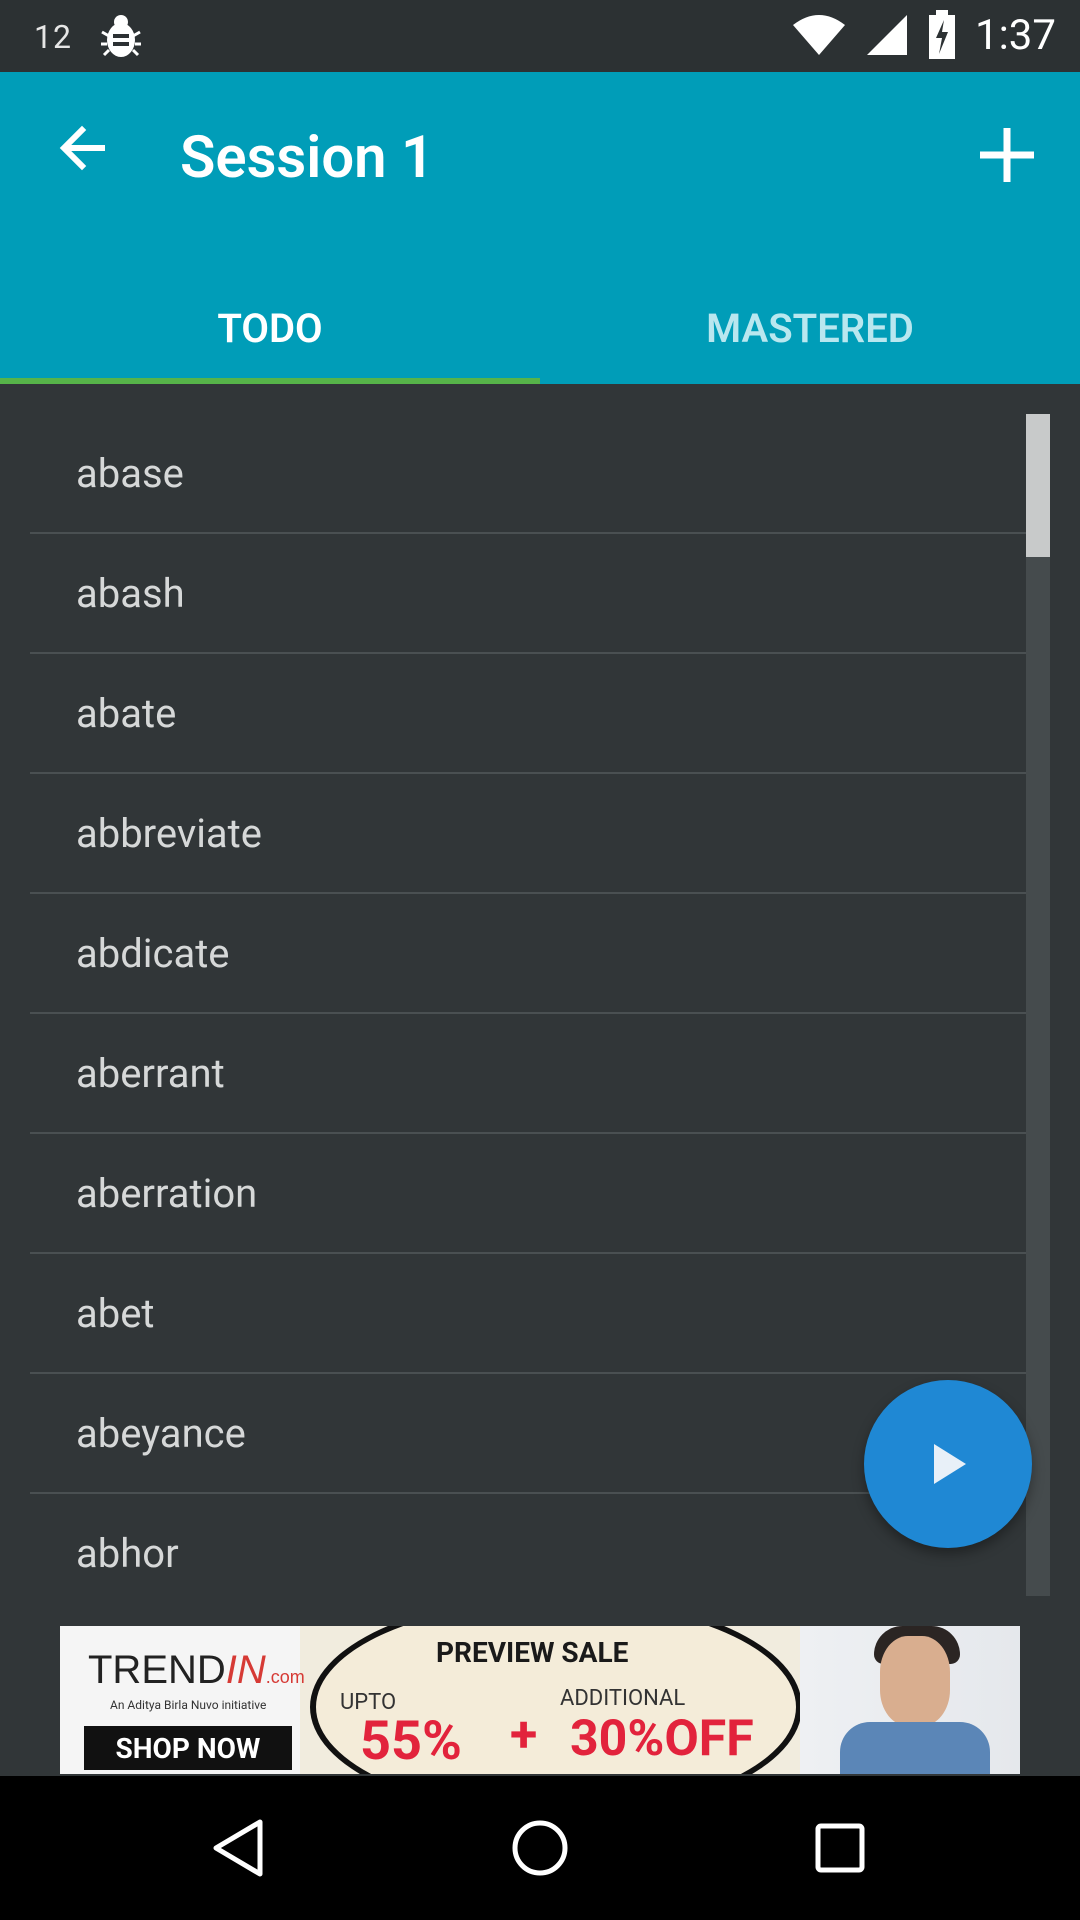  Describe the element at coordinates (169, 833) in the screenshot. I see `word-label: abbreviate` at that location.